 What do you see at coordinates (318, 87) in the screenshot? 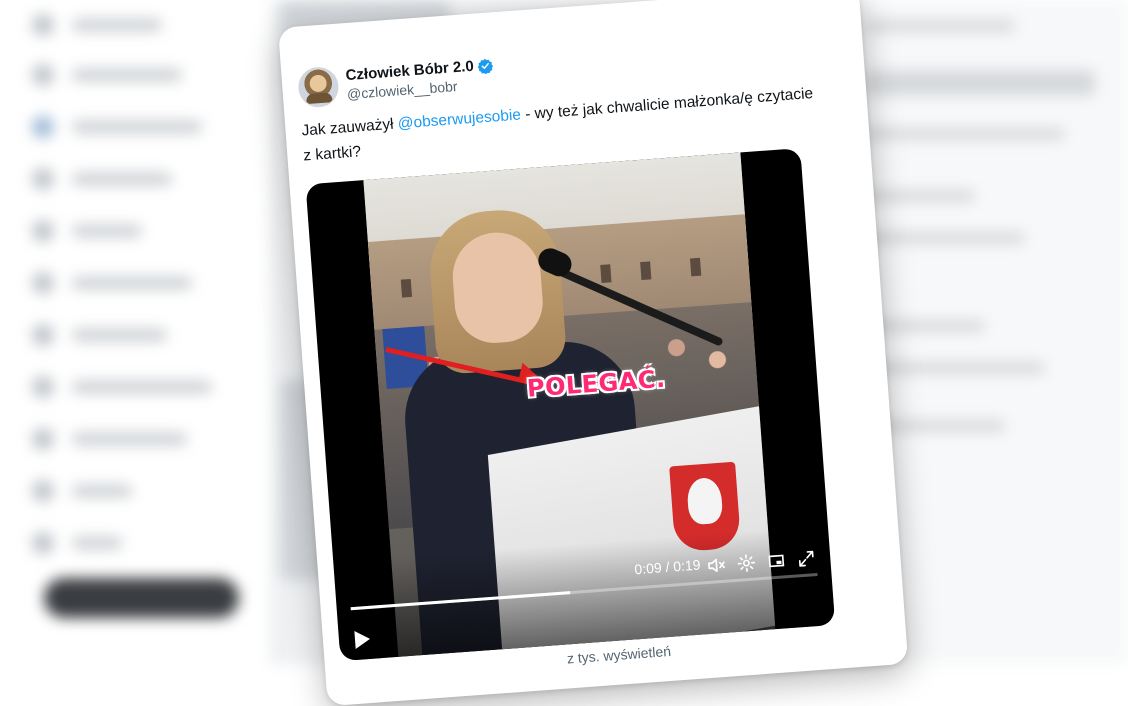
I see `avatar` at bounding box center [318, 87].